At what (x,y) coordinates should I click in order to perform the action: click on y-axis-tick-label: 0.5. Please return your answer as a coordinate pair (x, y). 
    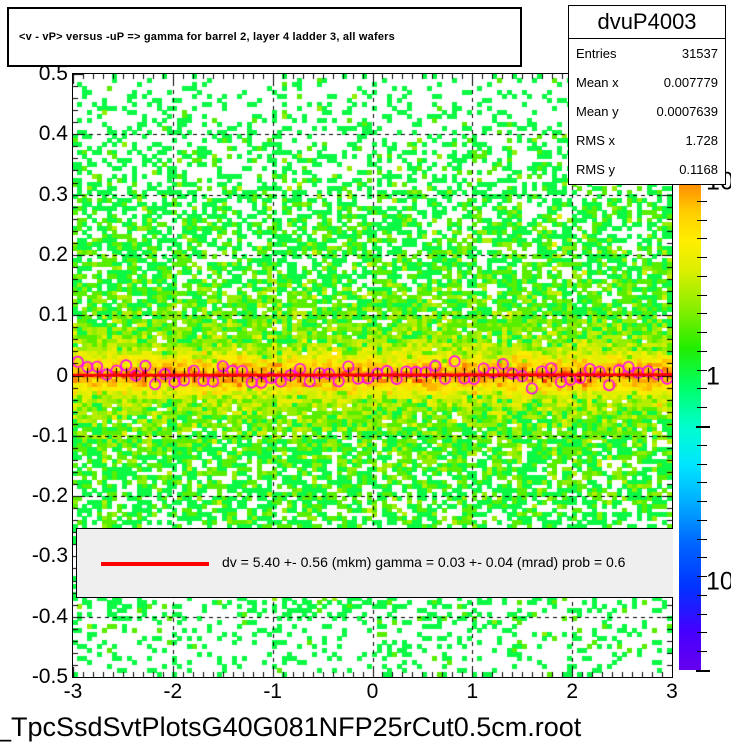
    Looking at the image, I should click on (53, 73).